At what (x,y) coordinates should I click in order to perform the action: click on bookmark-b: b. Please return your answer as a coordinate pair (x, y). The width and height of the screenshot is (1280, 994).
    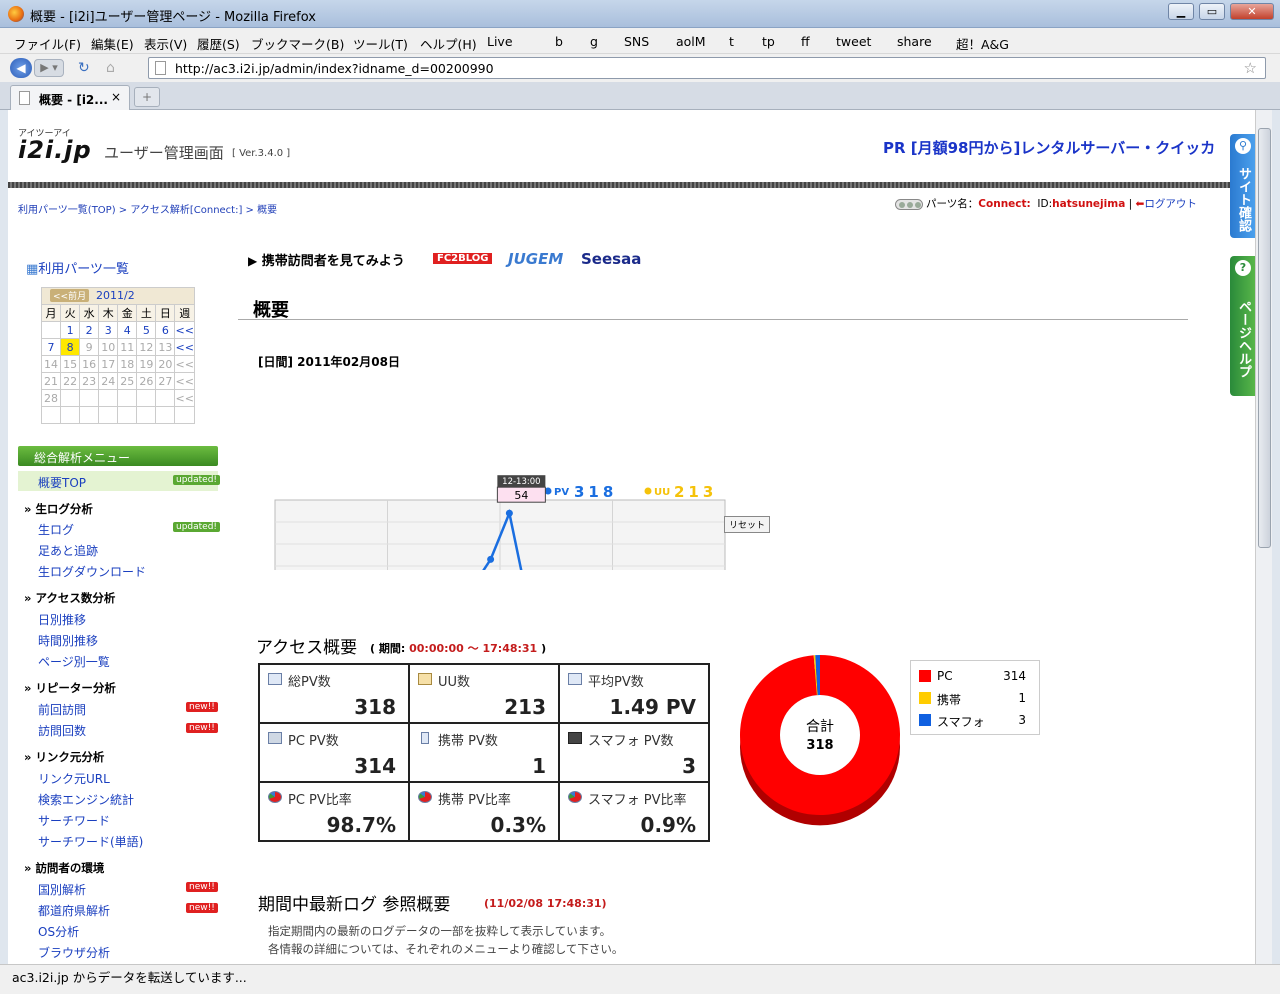
    Looking at the image, I should click on (559, 41).